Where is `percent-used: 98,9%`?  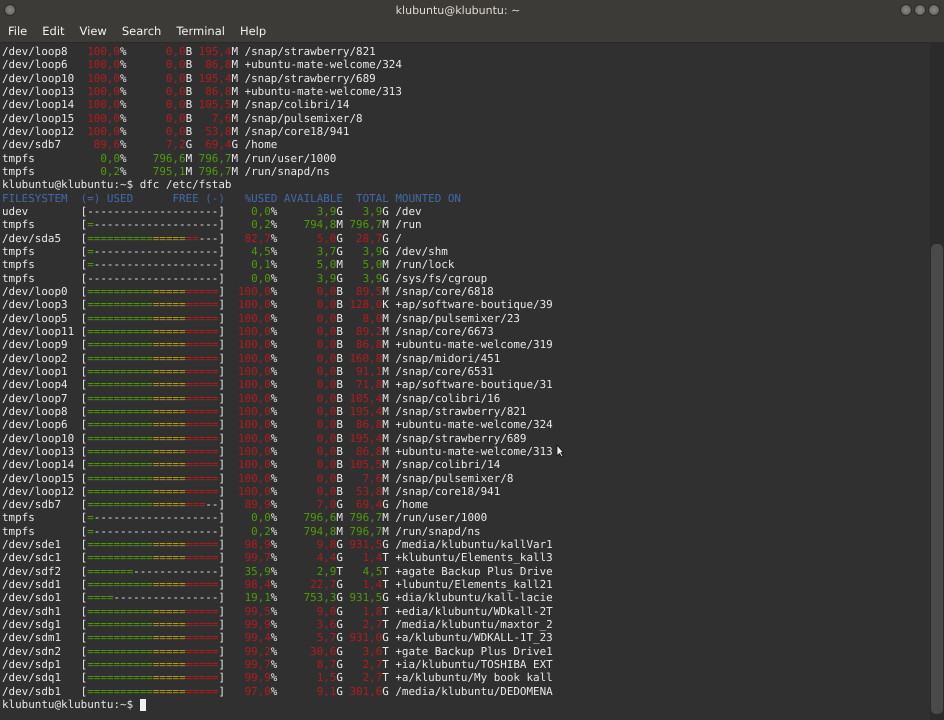
percent-used: 98,9% is located at coordinates (261, 545).